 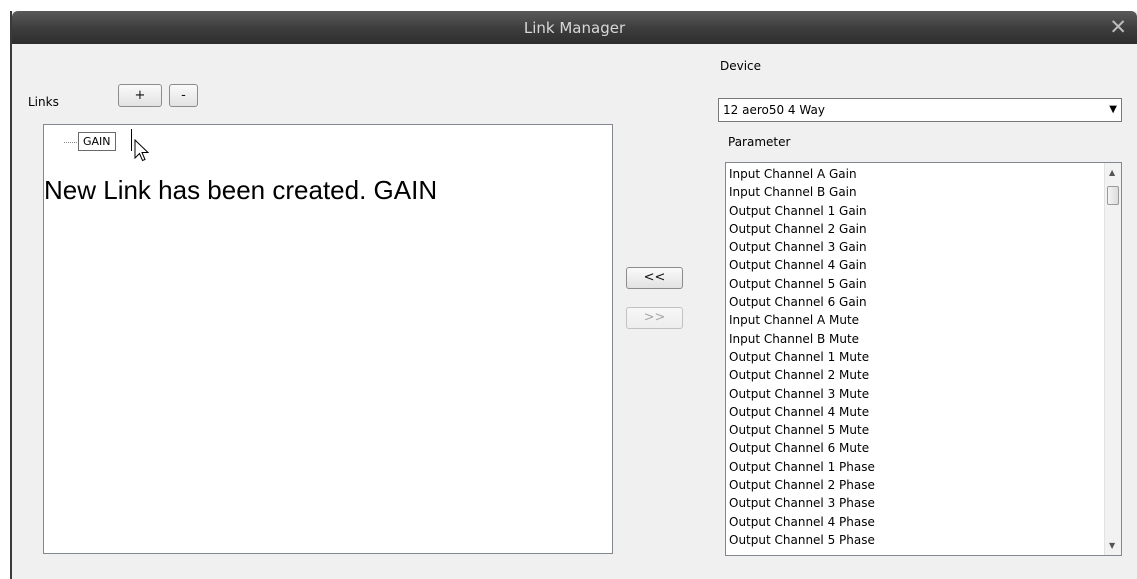 I want to click on parameter-list-item: Output Channel 1 Mute, so click(x=802, y=357).